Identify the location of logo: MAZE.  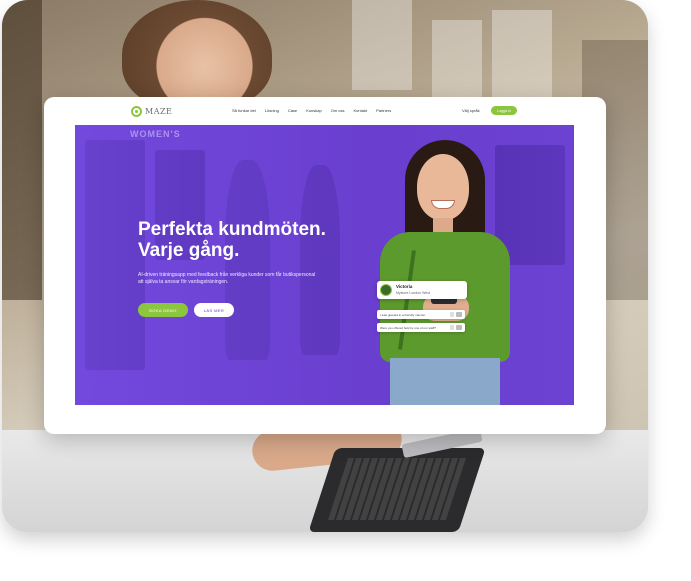
(151, 111).